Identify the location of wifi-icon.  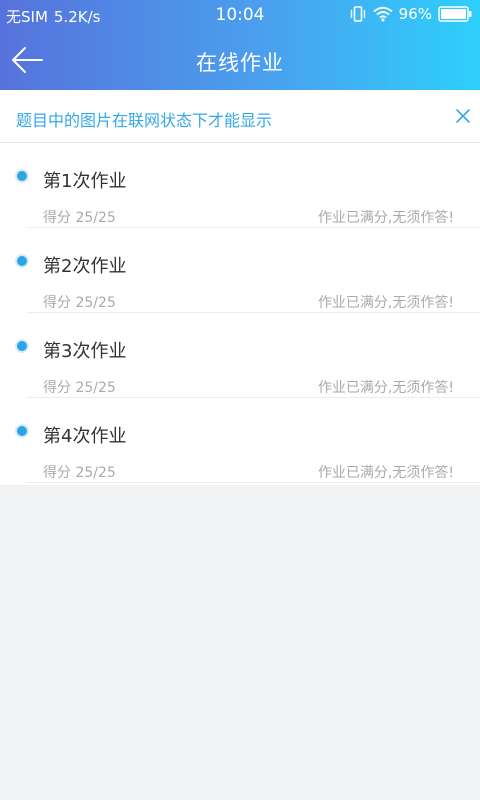
(383, 14).